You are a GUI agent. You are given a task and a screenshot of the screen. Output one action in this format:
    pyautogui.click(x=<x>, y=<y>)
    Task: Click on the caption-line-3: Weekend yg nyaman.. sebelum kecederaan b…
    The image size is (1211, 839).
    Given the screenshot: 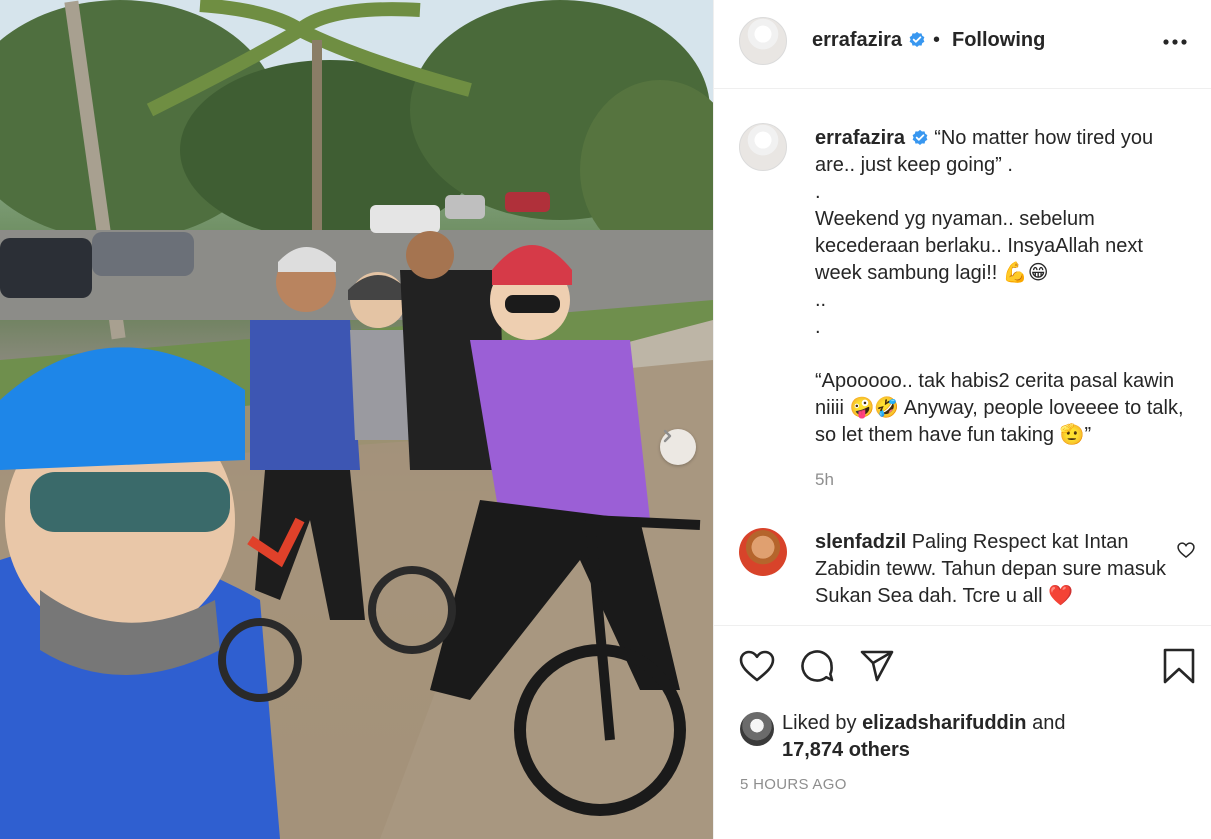 What is the action you would take?
    pyautogui.click(x=979, y=246)
    